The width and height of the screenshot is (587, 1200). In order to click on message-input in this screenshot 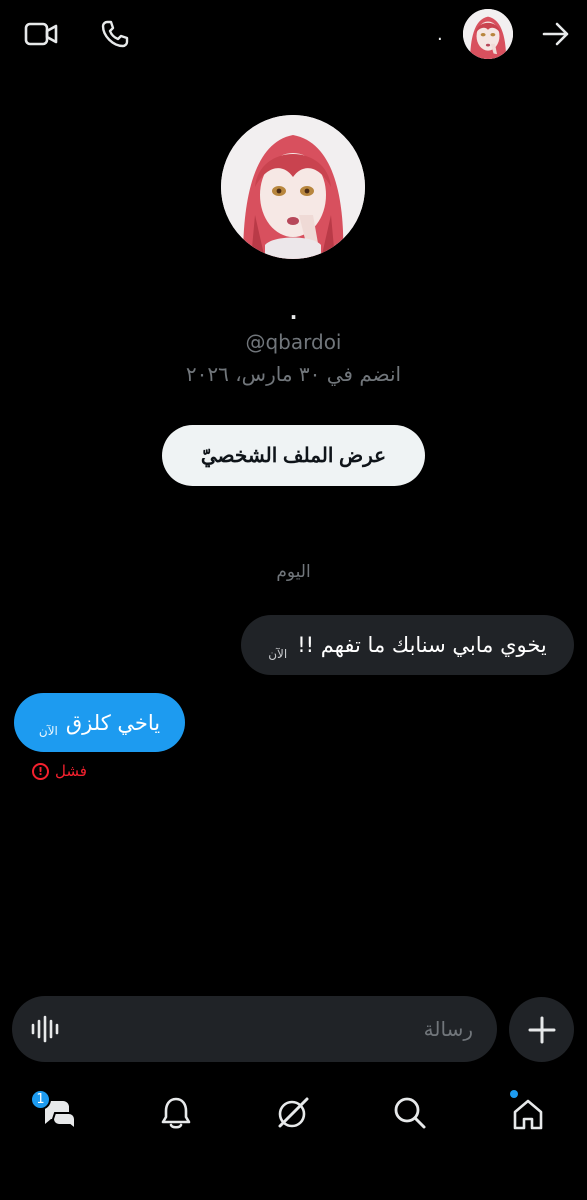, I will do `click(293, 1029)`.